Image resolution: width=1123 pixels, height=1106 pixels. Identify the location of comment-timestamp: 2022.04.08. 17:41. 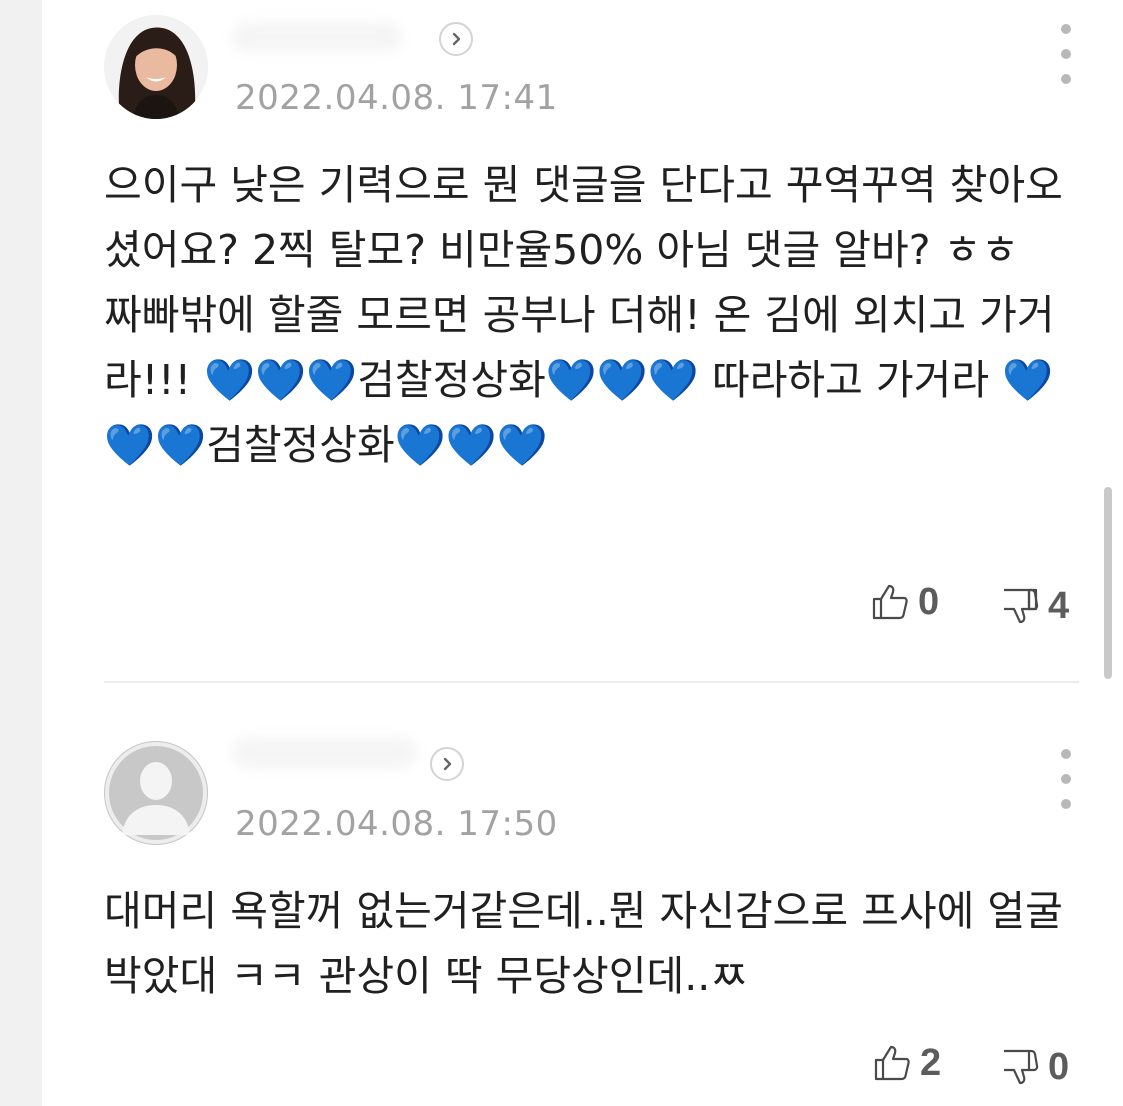
(396, 98).